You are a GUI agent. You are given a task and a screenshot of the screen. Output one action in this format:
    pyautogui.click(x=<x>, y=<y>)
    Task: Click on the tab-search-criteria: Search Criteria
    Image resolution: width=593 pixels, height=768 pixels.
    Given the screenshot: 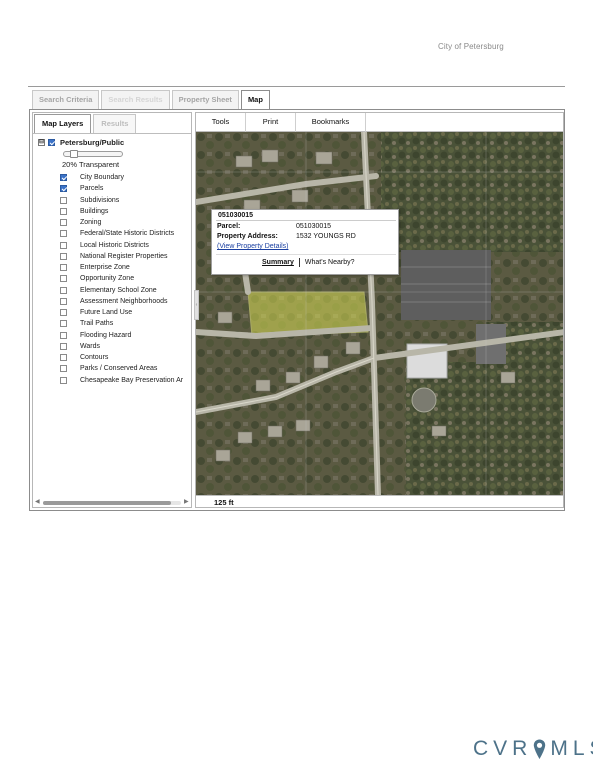 What is the action you would take?
    pyautogui.click(x=66, y=99)
    